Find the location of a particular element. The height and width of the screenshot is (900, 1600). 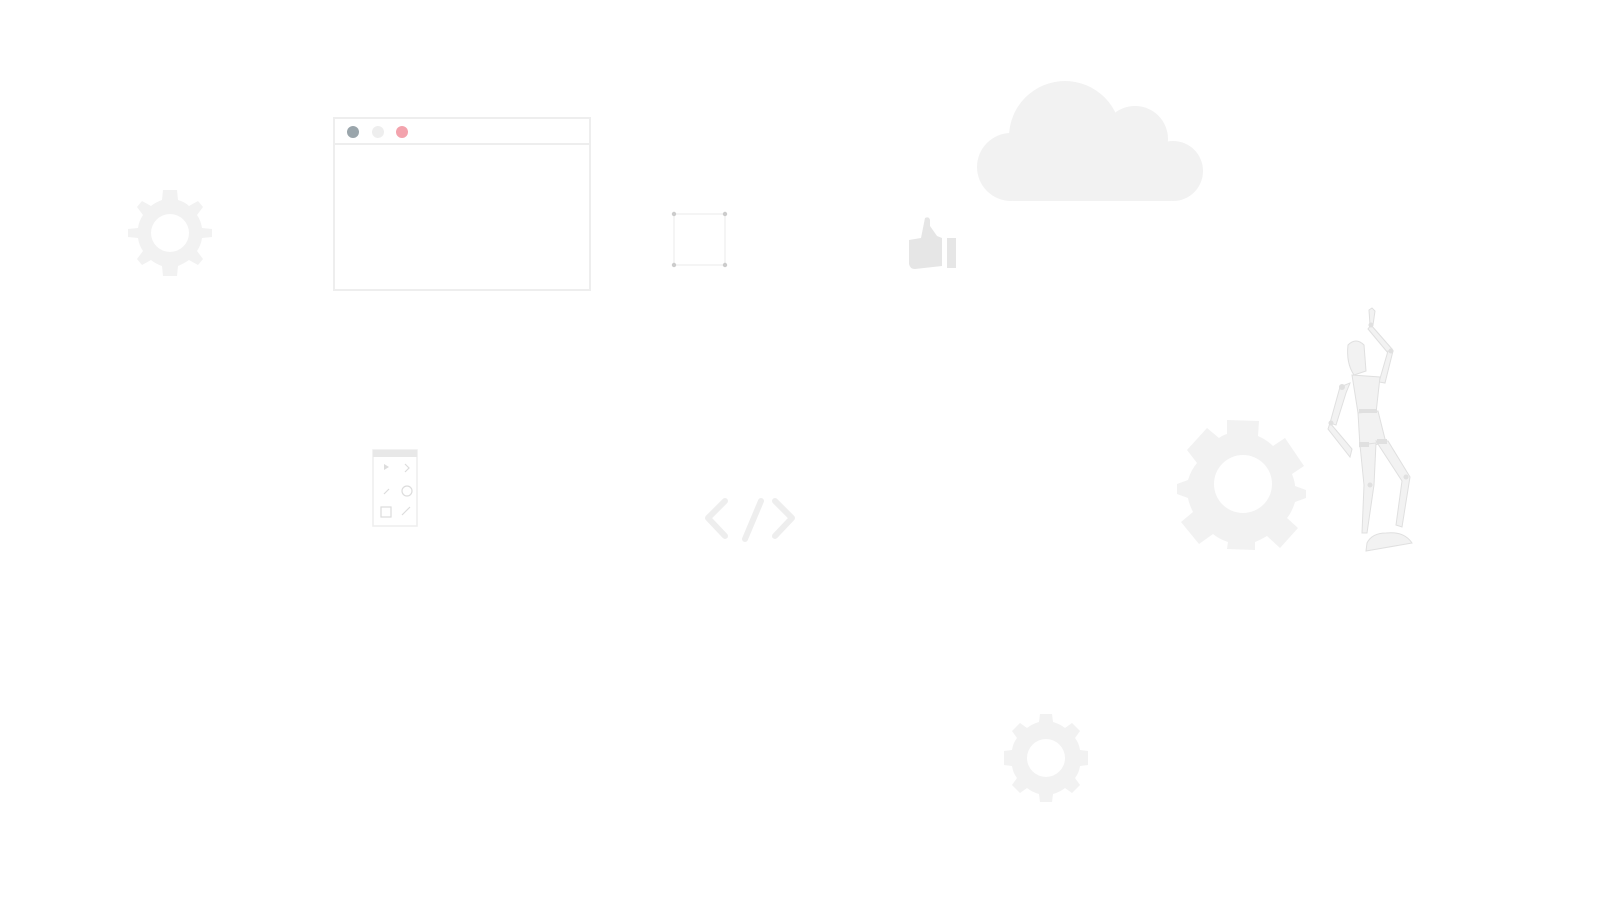

toolbar-panel-icon is located at coordinates (396, 489).